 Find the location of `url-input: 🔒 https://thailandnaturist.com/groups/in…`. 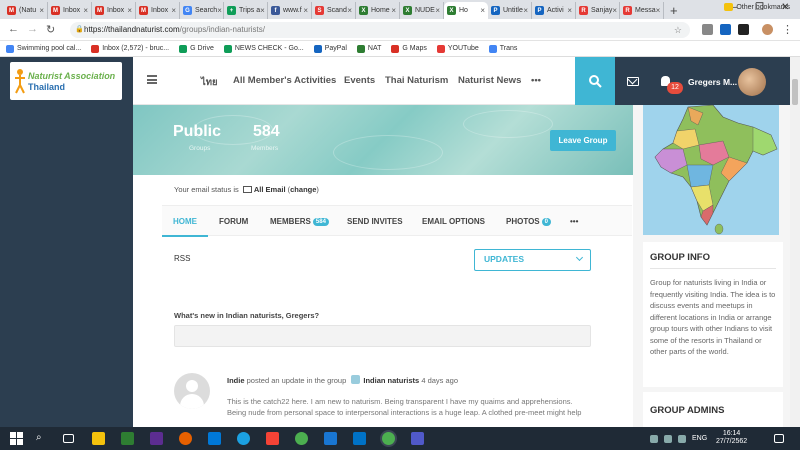

url-input: 🔒 https://thailandnaturist.com/groups/in… is located at coordinates (380, 30).